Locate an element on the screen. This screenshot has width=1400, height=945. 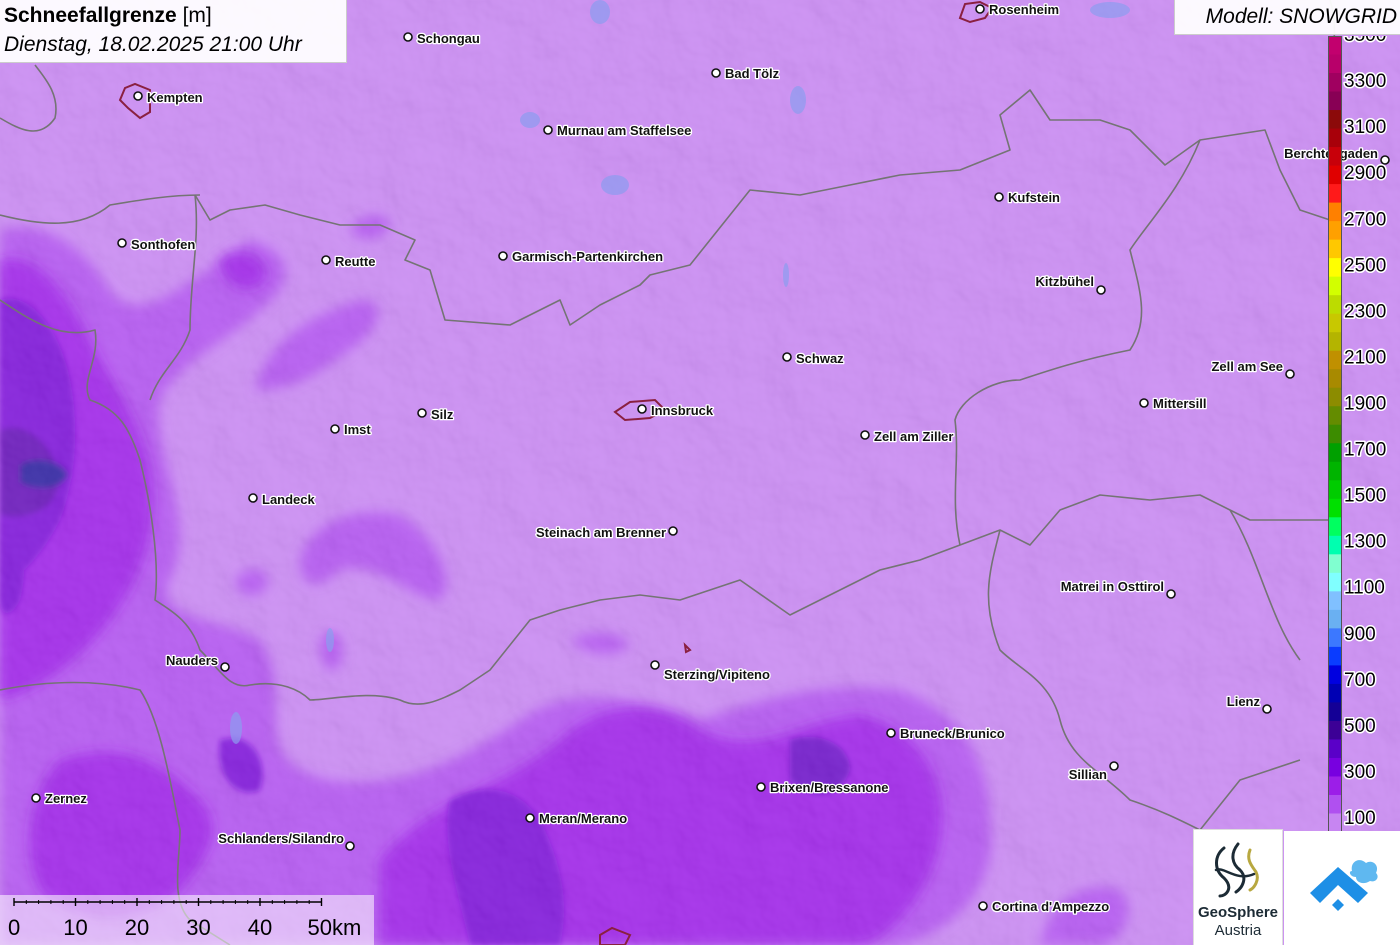
city-marker: Bruneck/Brunico is located at coordinates (946, 733).